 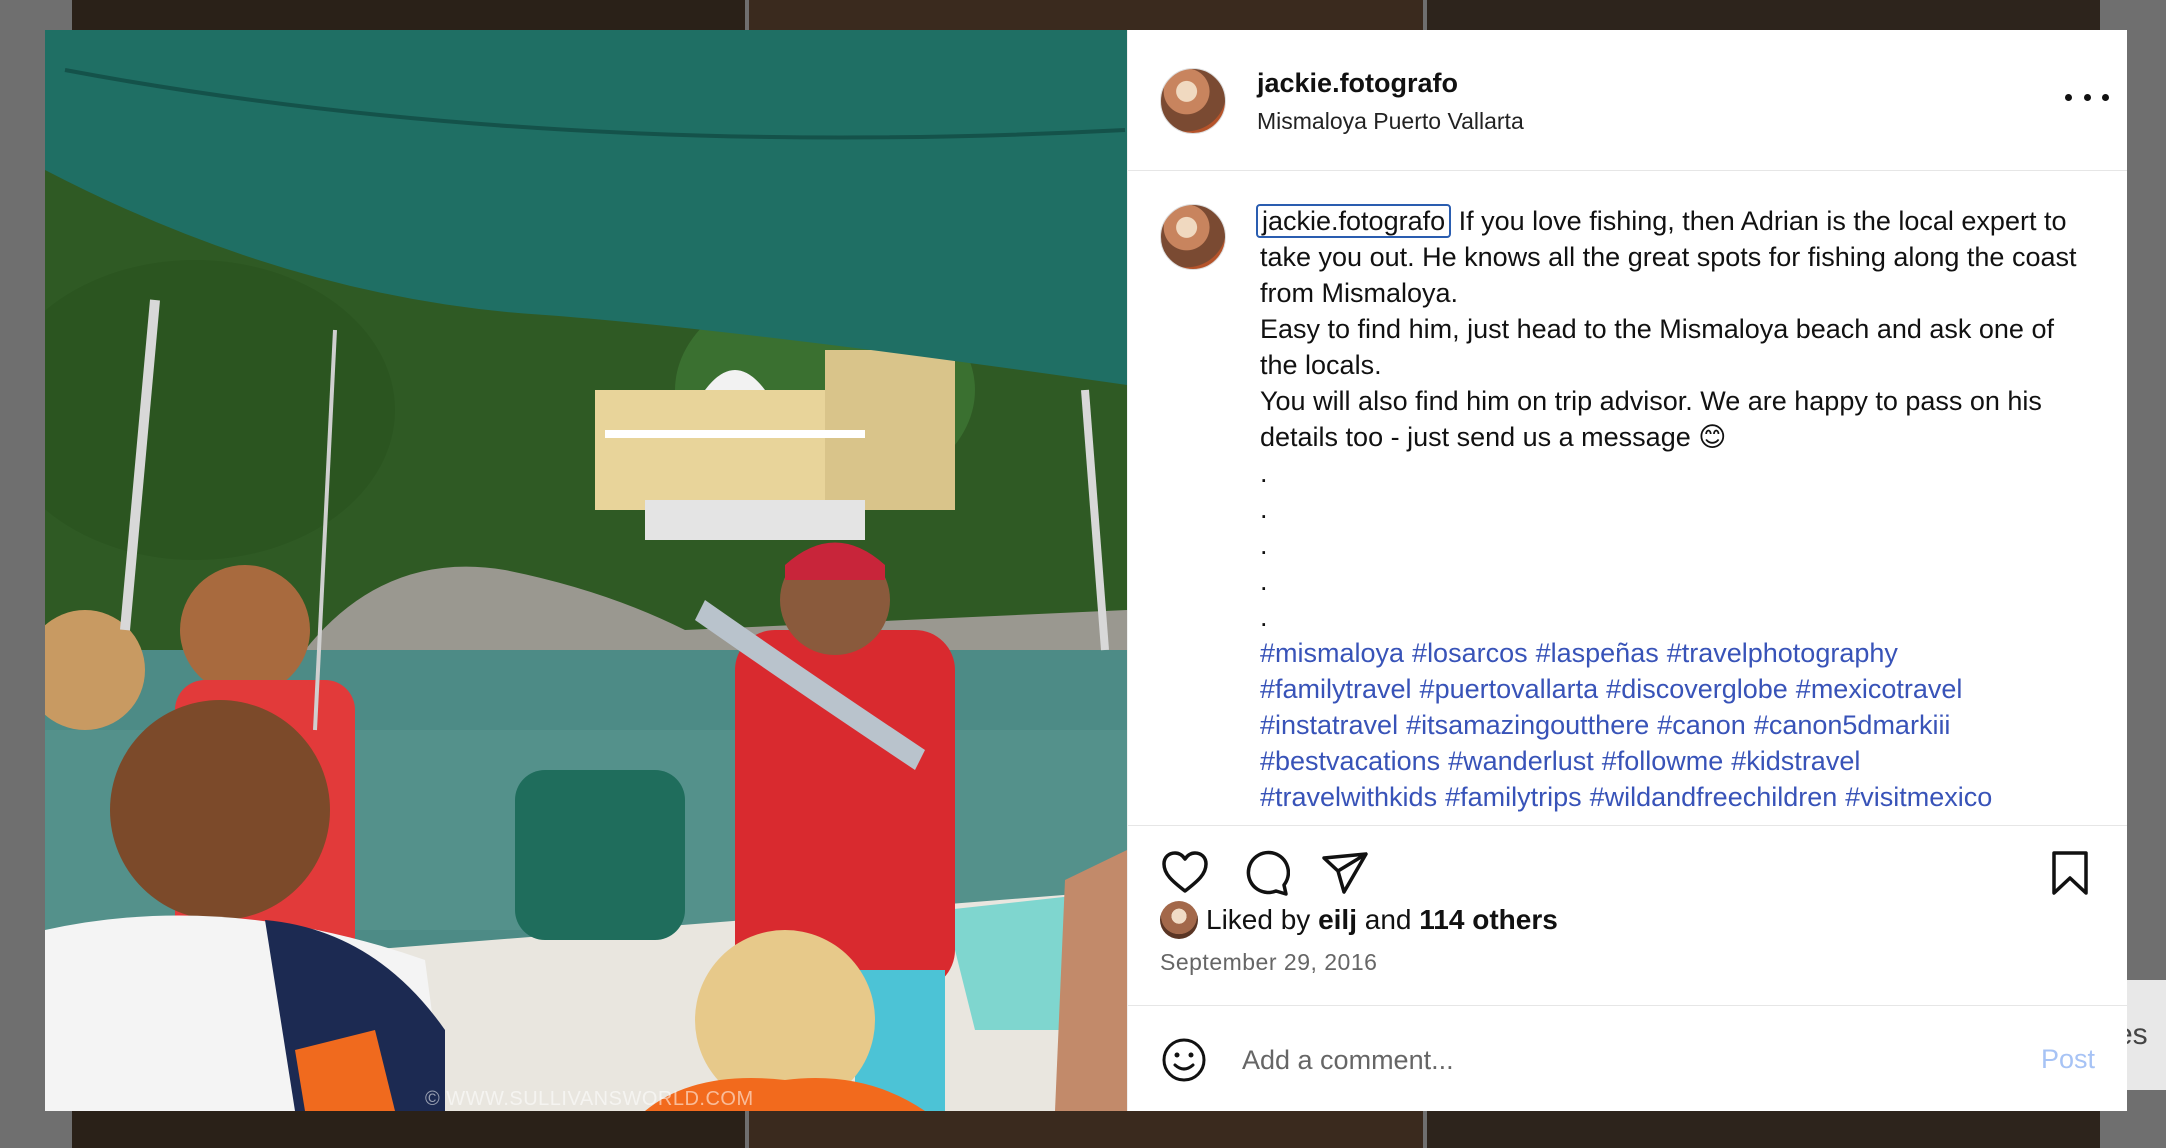 I want to click on likes-prefix: Liked by, so click(x=1258, y=919).